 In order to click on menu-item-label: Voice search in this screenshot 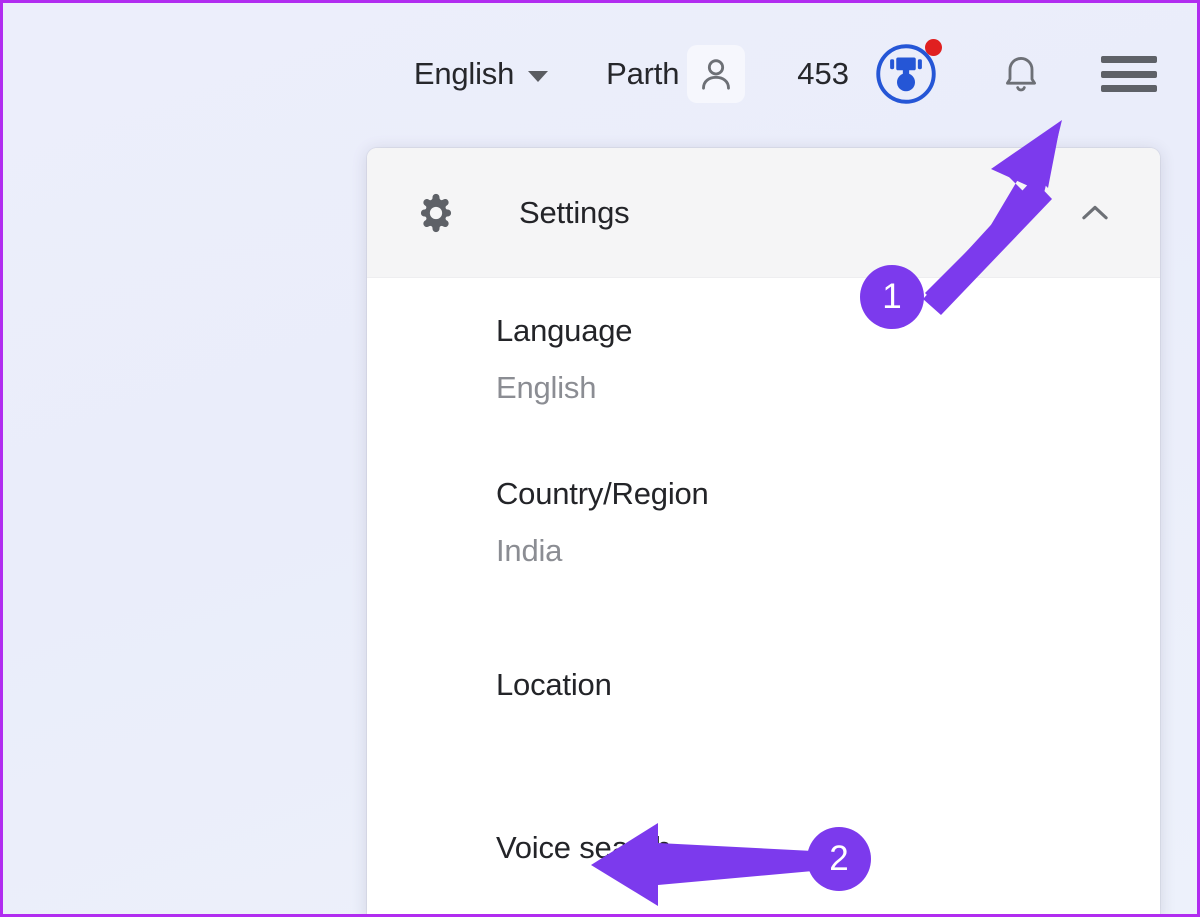, I will do `click(584, 848)`.